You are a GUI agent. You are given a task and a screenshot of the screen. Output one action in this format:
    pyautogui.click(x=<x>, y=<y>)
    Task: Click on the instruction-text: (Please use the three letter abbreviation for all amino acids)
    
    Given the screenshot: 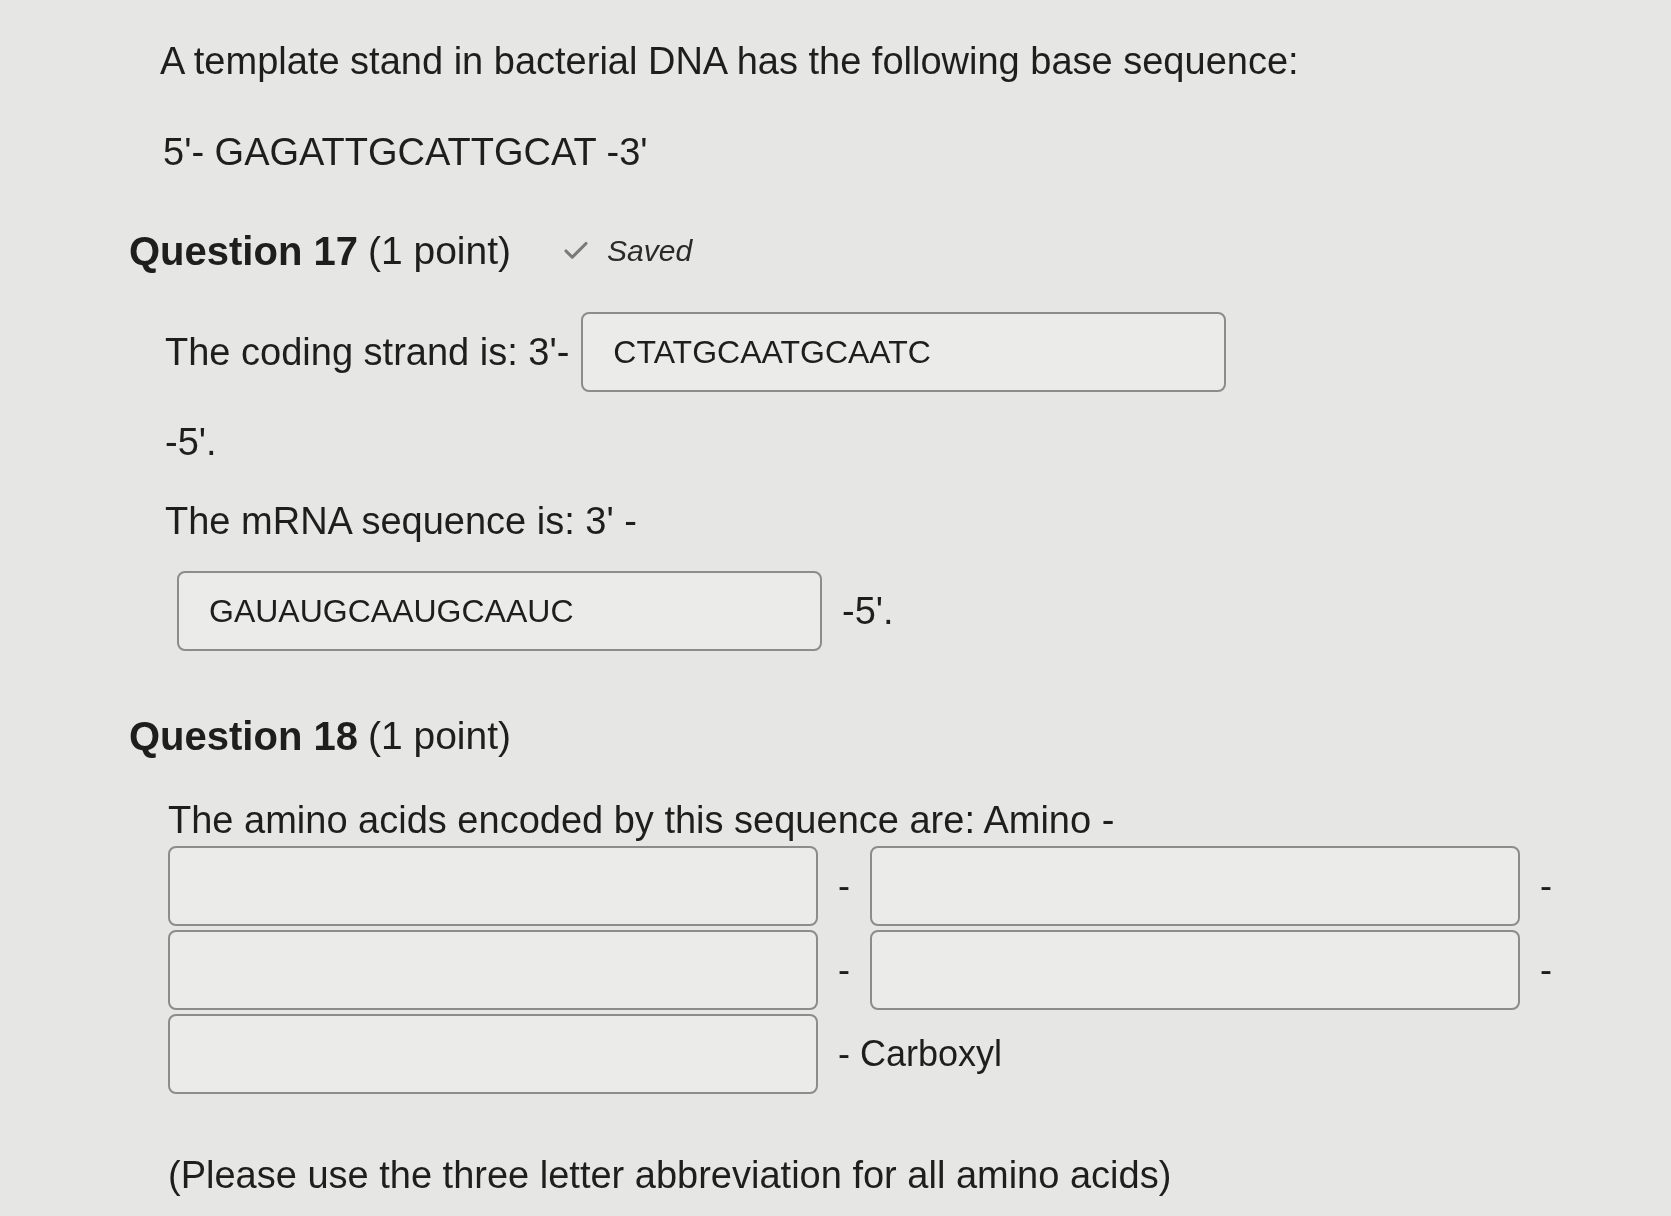 What is the action you would take?
    pyautogui.click(x=670, y=1175)
    